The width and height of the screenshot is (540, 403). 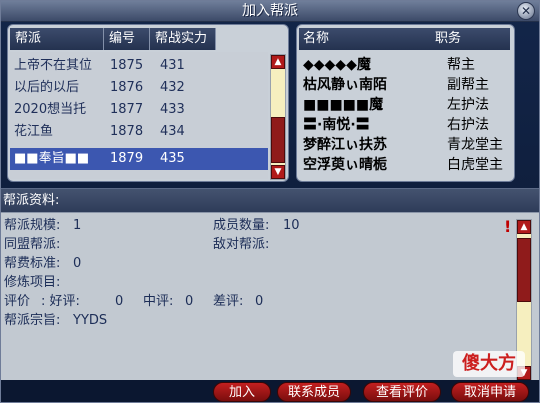 I want to click on join-button: 加入, so click(x=242, y=392).